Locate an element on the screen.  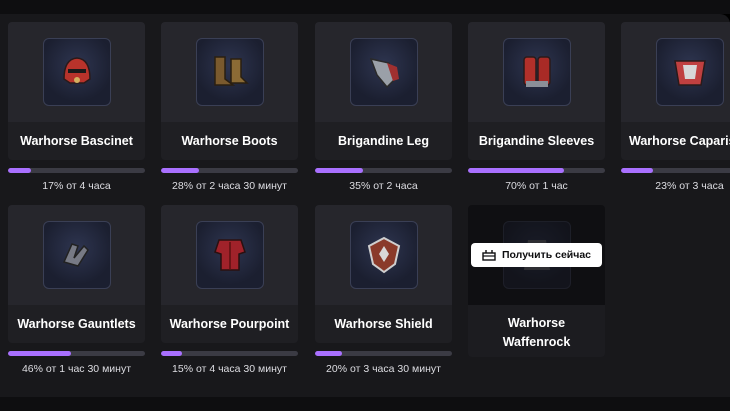
reward-tile: Warhorse Boots is located at coordinates (229, 91).